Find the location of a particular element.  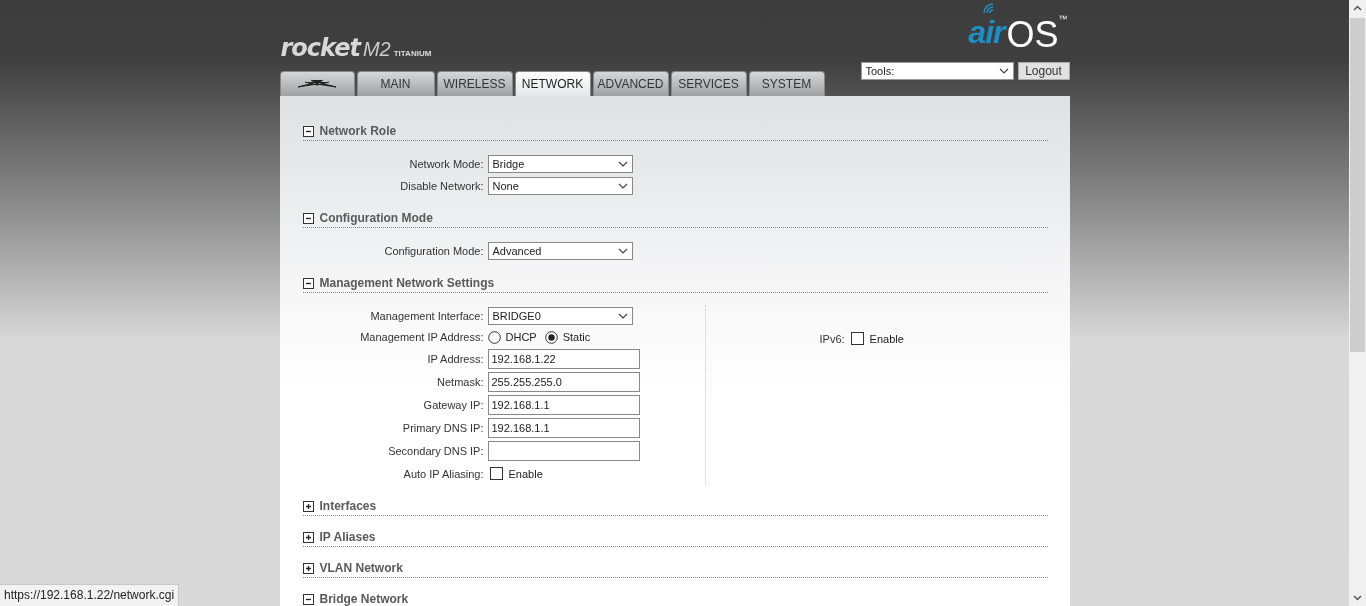

radio-label: Static is located at coordinates (576, 337).